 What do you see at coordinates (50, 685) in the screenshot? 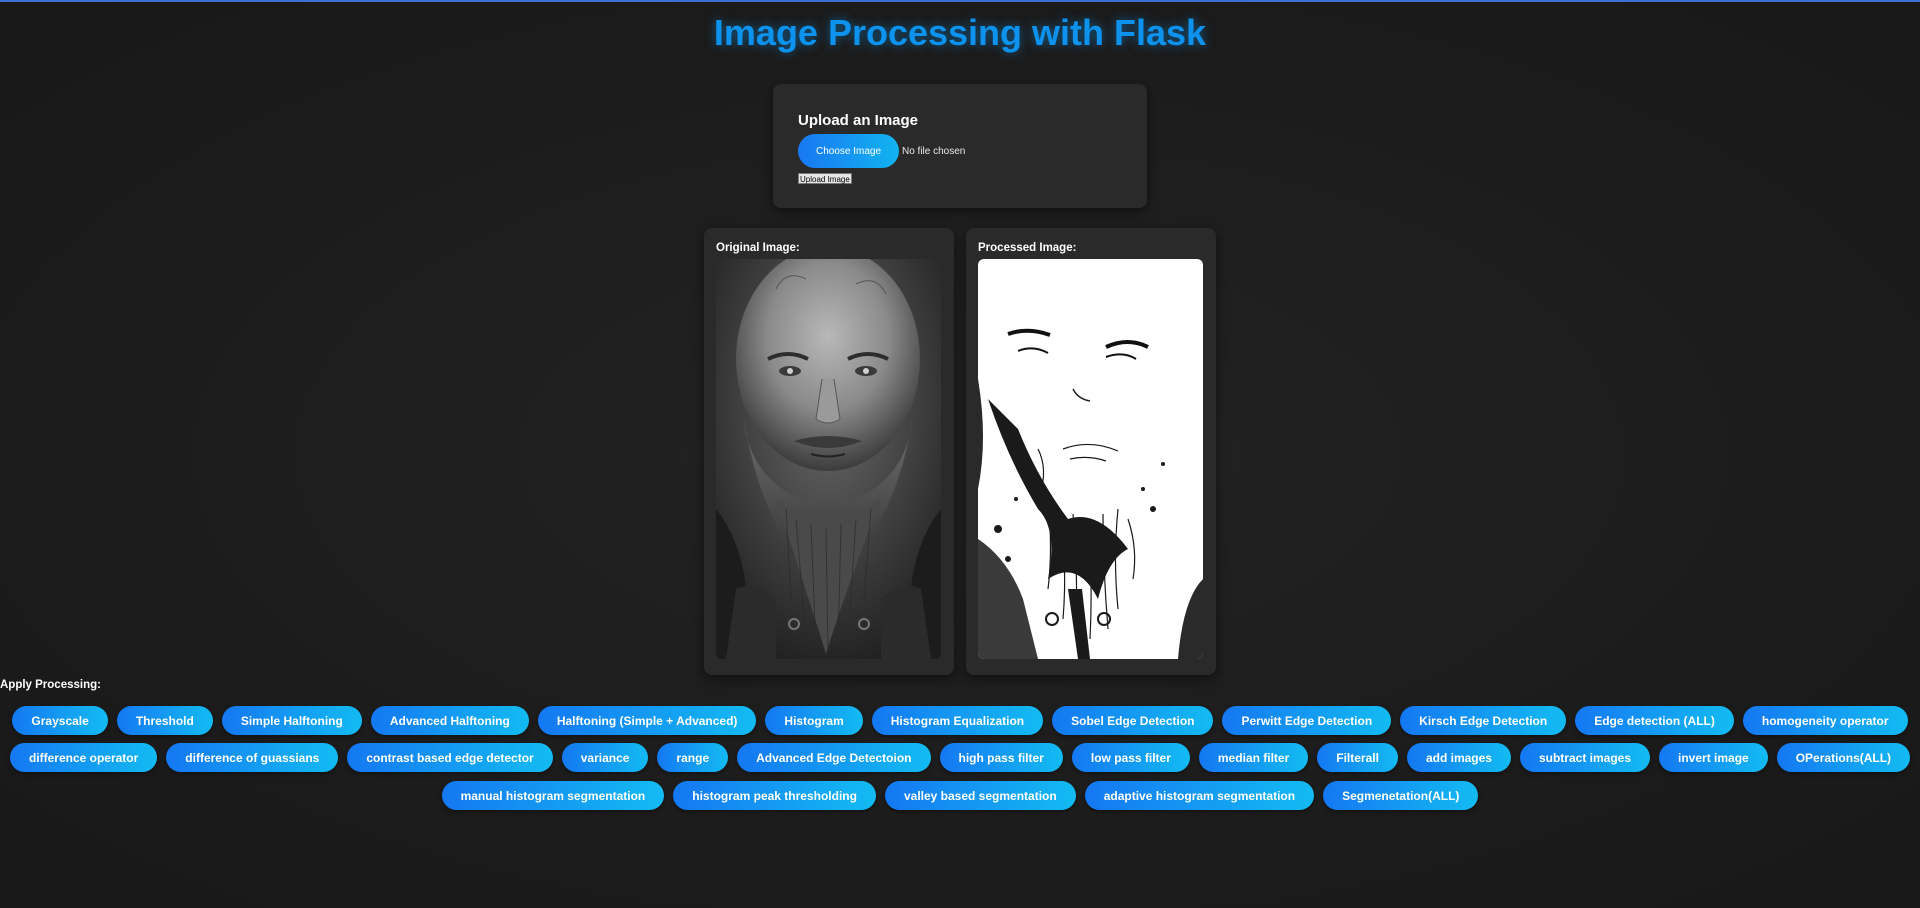
I see `apply-processing-label: Apply Processing:` at bounding box center [50, 685].